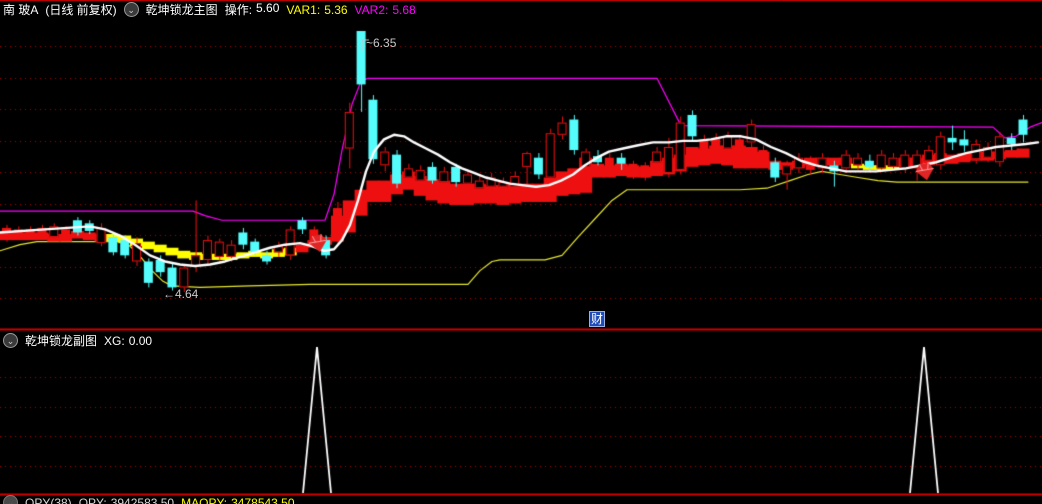  I want to click on xg-field: XG: 0.00, so click(128, 341).